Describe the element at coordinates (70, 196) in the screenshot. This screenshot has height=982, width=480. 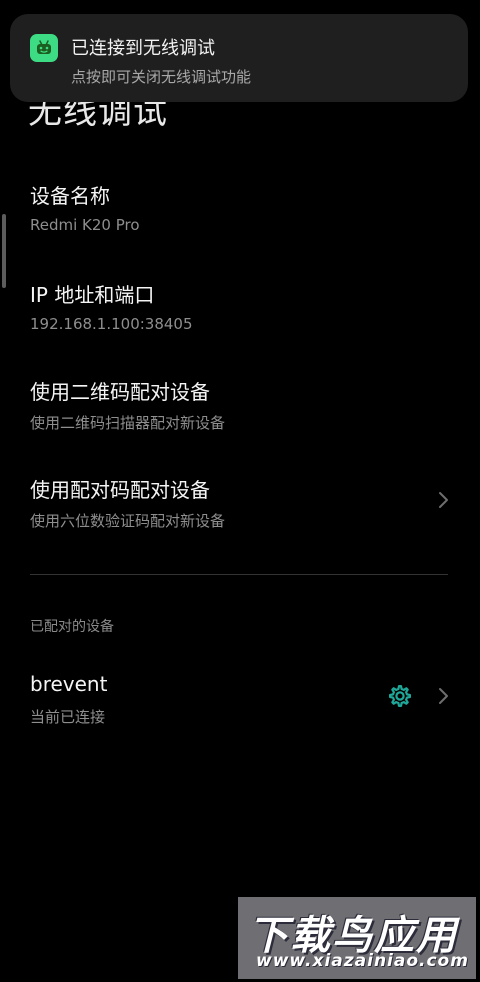
I see `device-name-title: 设备名称` at that location.